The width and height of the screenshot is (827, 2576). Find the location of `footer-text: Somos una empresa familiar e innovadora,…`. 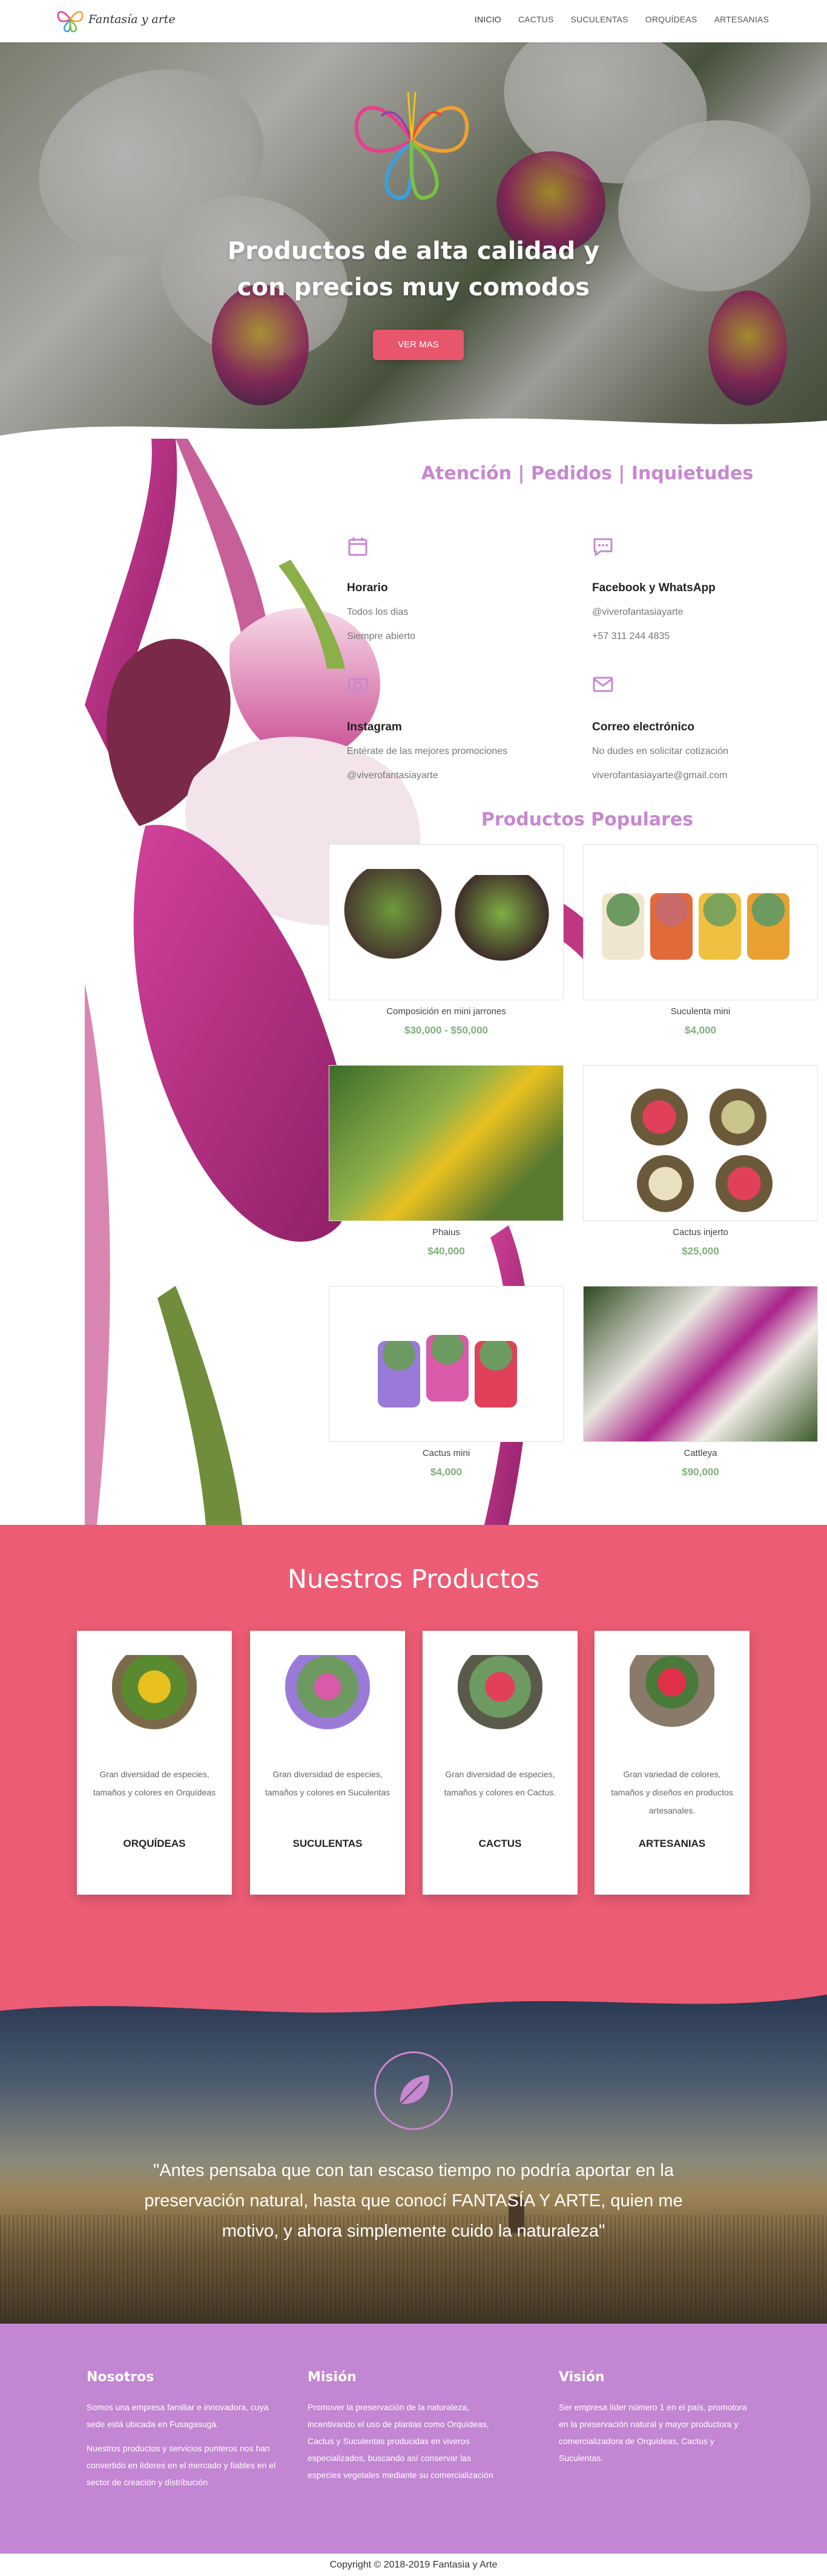

footer-text: Somos una empresa familiar e innovadora,… is located at coordinates (178, 2415).